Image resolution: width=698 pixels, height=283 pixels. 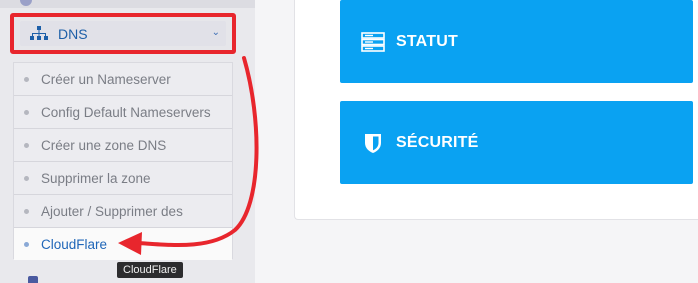 What do you see at coordinates (373, 143) in the screenshot?
I see `shield-icon` at bounding box center [373, 143].